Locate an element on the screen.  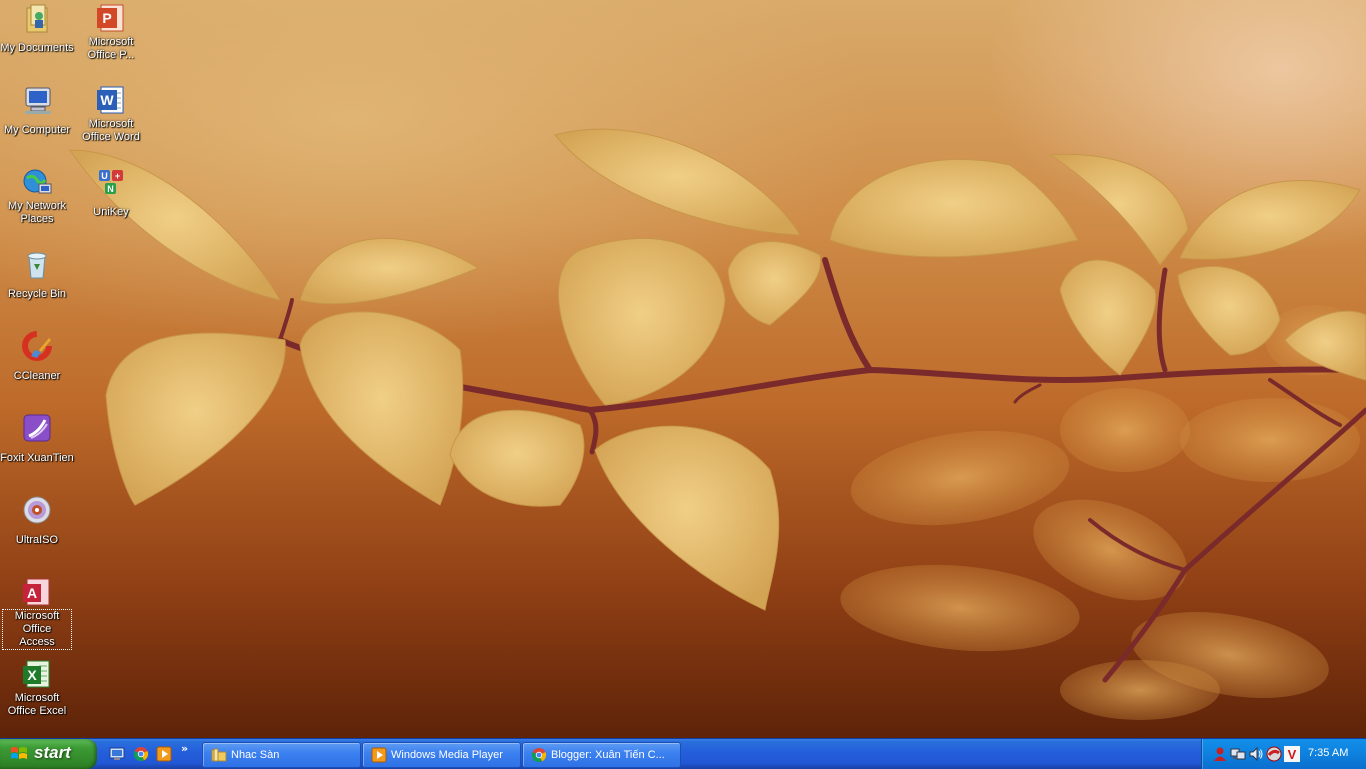
desktop-icon-recycle-bin: Recycle Bin is located at coordinates (37, 274).